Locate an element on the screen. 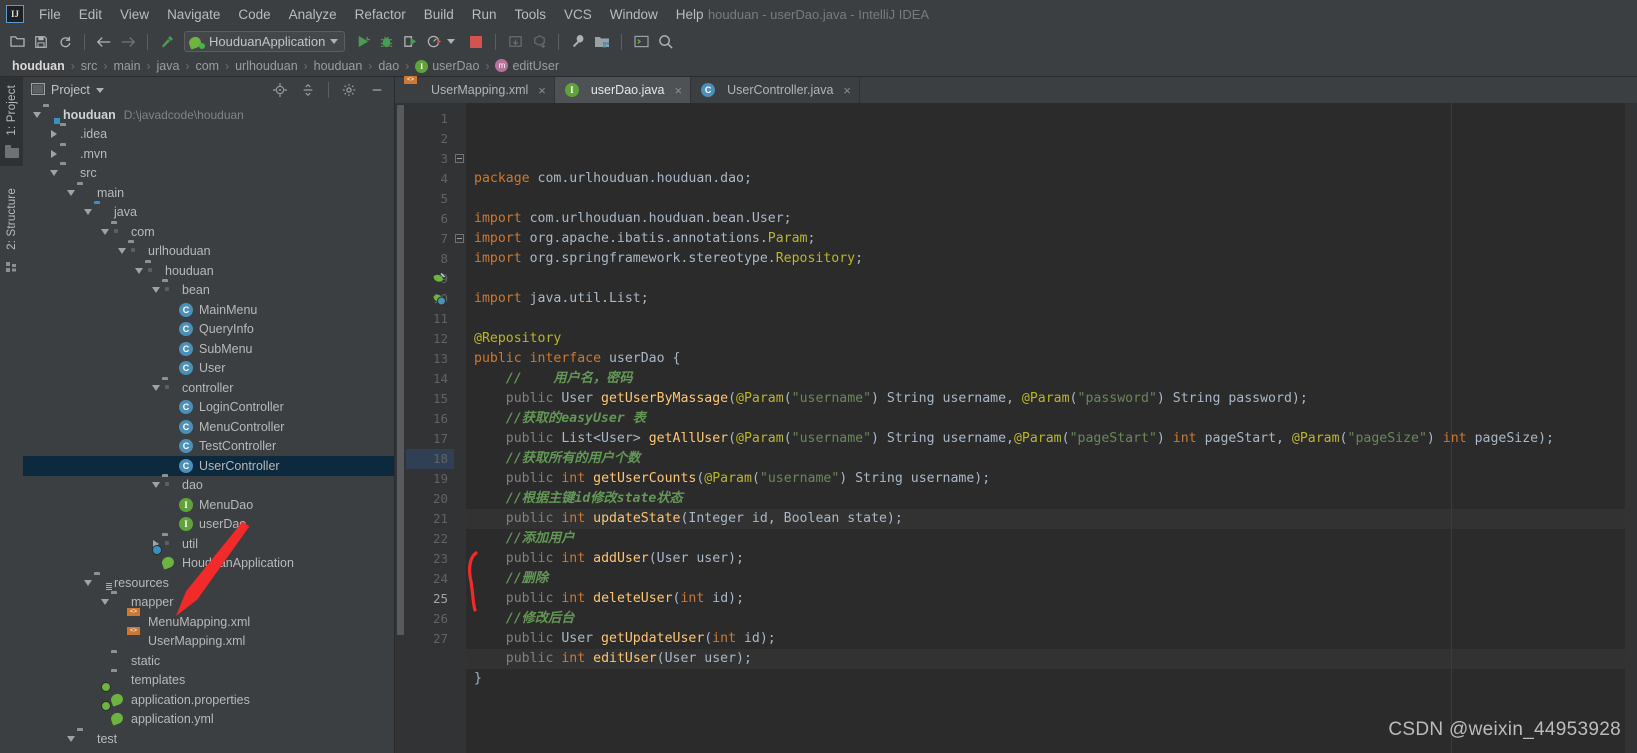 The height and width of the screenshot is (753, 1637). project-structure-icon is located at coordinates (602, 42).